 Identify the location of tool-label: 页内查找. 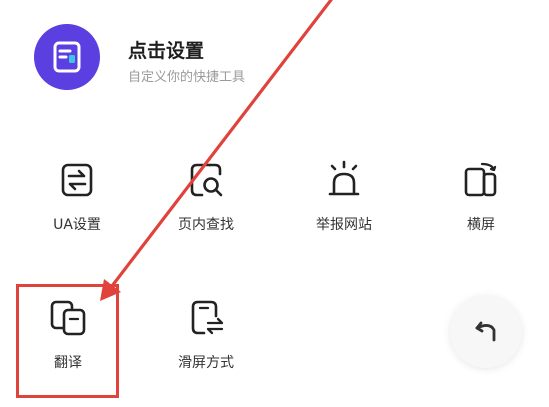
(206, 225).